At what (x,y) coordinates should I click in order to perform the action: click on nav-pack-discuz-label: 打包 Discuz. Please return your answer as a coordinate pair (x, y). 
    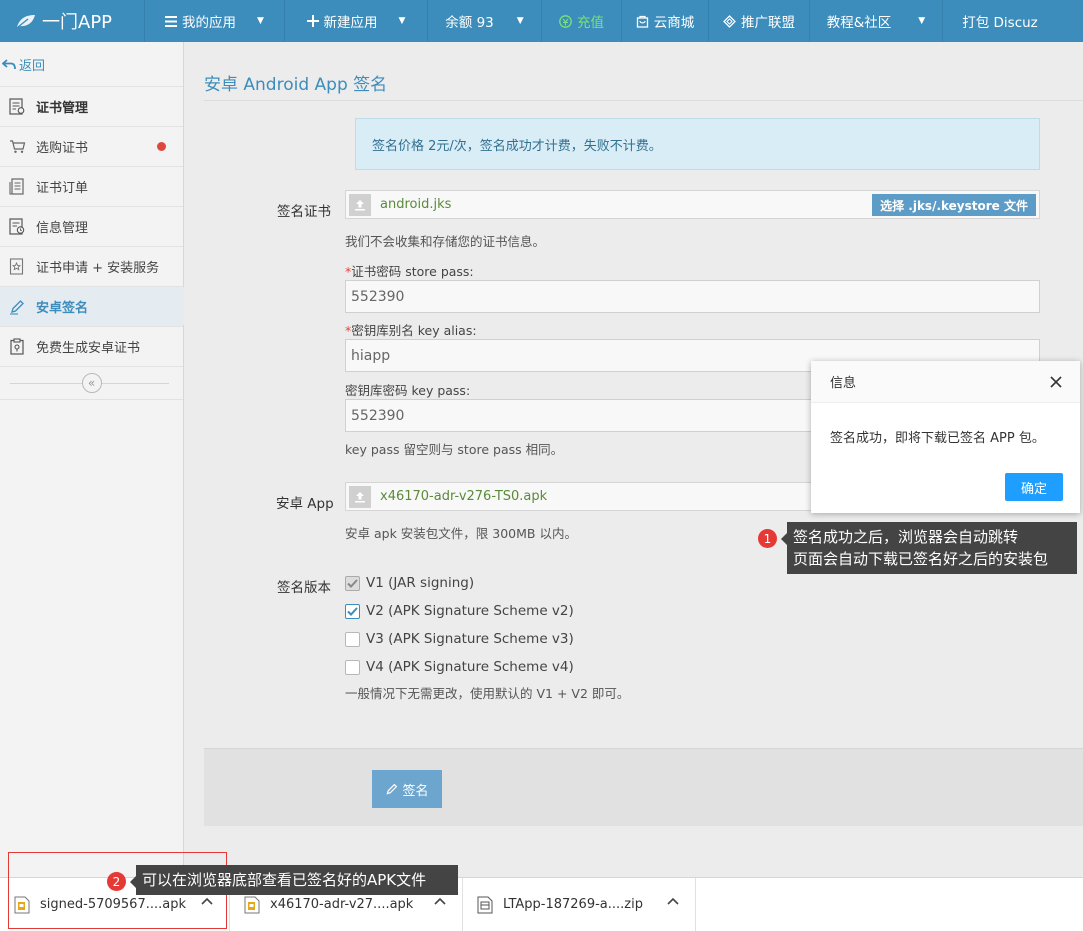
    Looking at the image, I should click on (1000, 23).